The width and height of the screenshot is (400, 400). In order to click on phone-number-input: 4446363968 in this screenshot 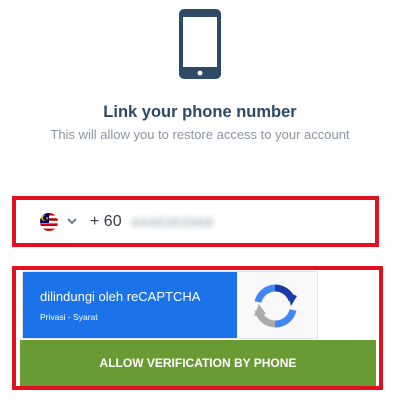, I will do `click(172, 222)`.